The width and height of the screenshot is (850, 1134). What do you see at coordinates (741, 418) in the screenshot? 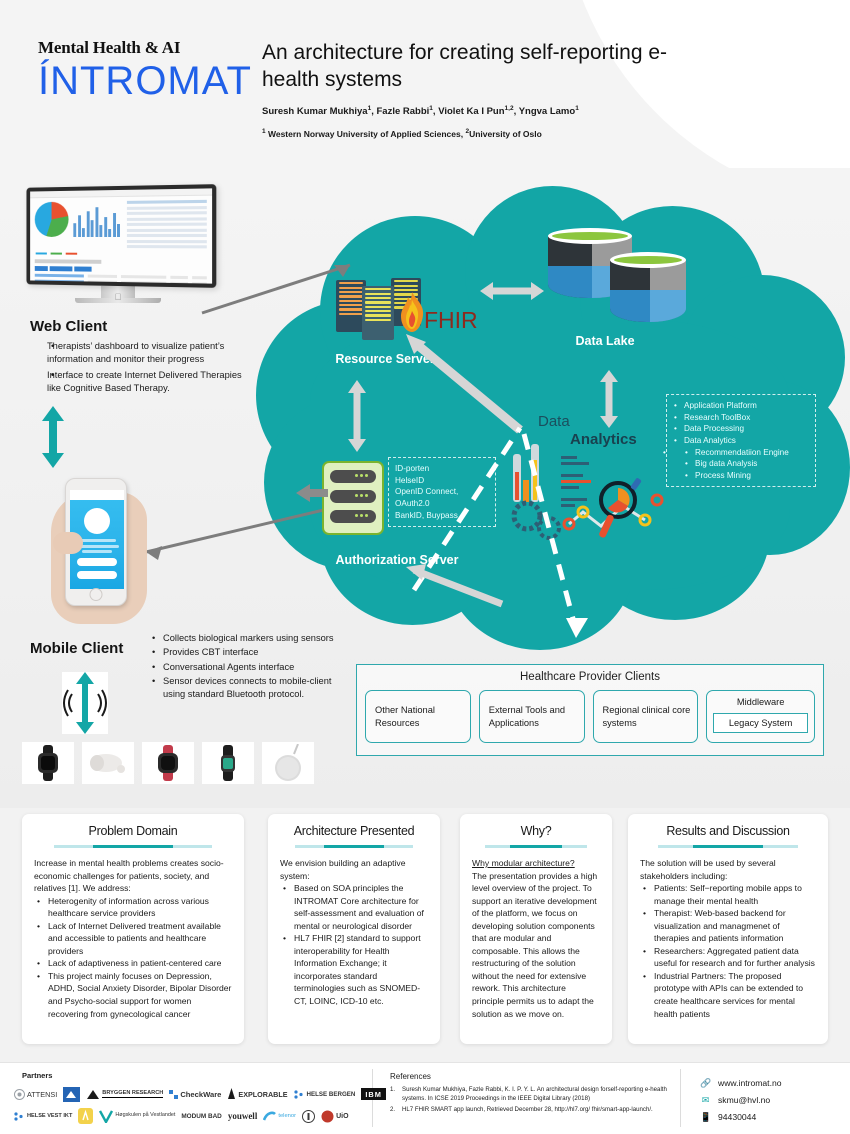
I see `list-item: Research ToolBox` at bounding box center [741, 418].